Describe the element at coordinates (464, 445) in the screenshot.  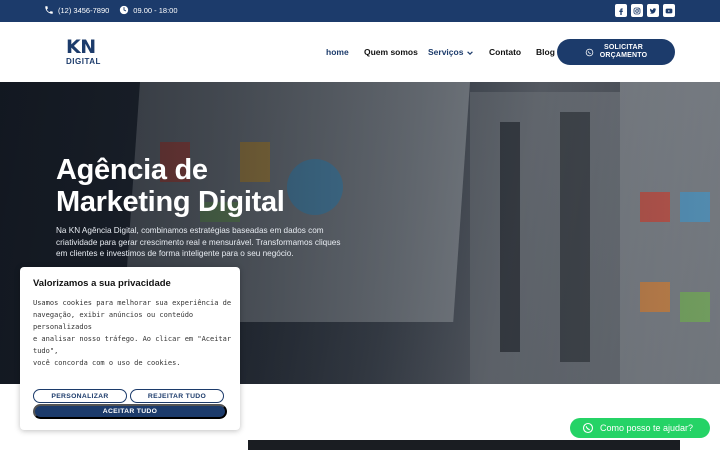
I see `section-image` at that location.